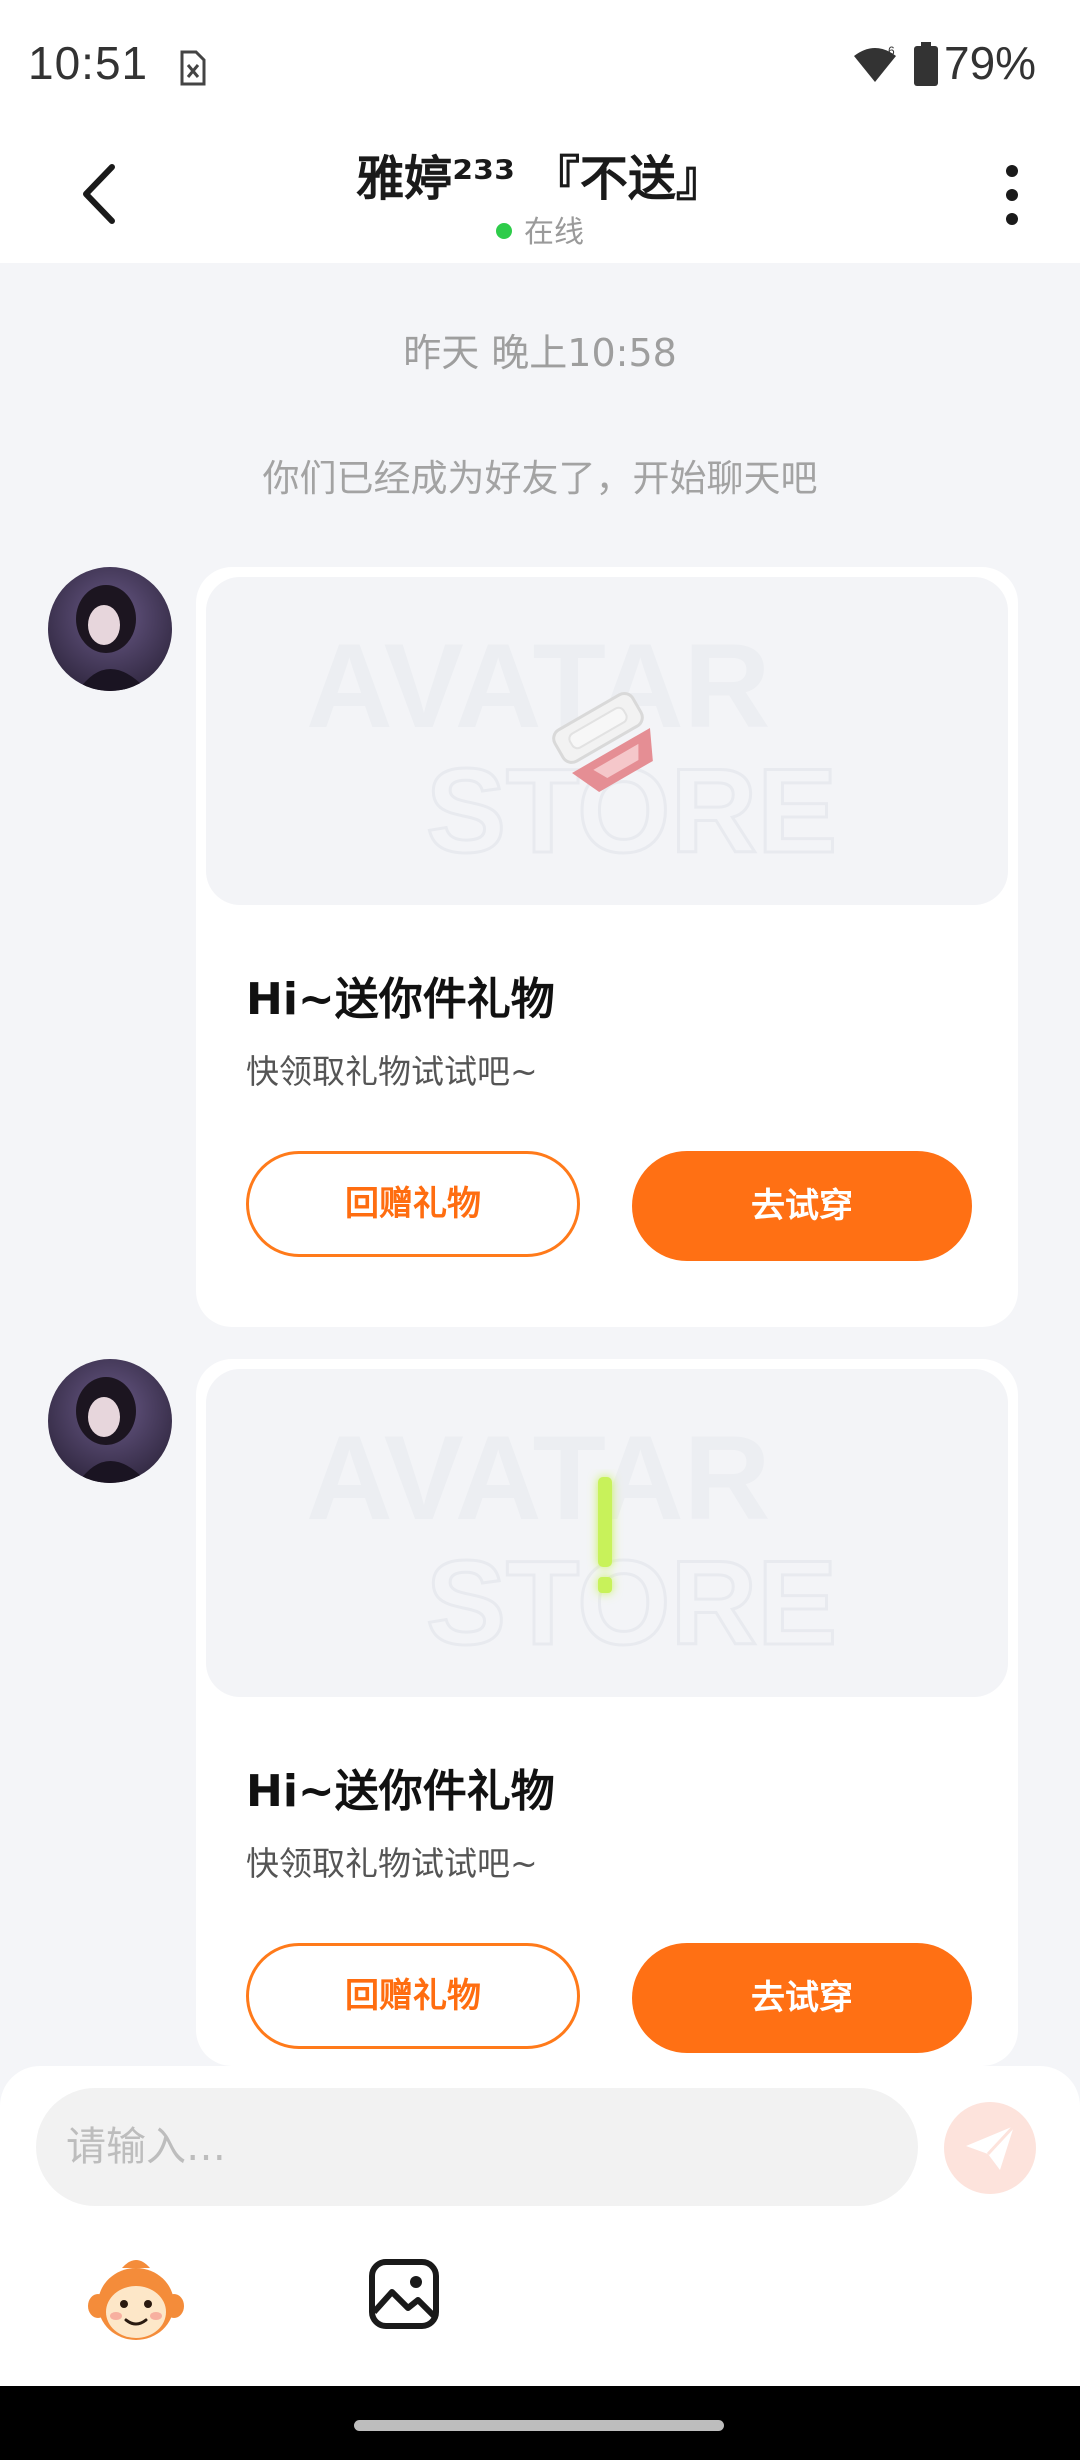 The image size is (1080, 2460). I want to click on contact-name: 雅婷²³³ 『不送』, so click(540, 179).